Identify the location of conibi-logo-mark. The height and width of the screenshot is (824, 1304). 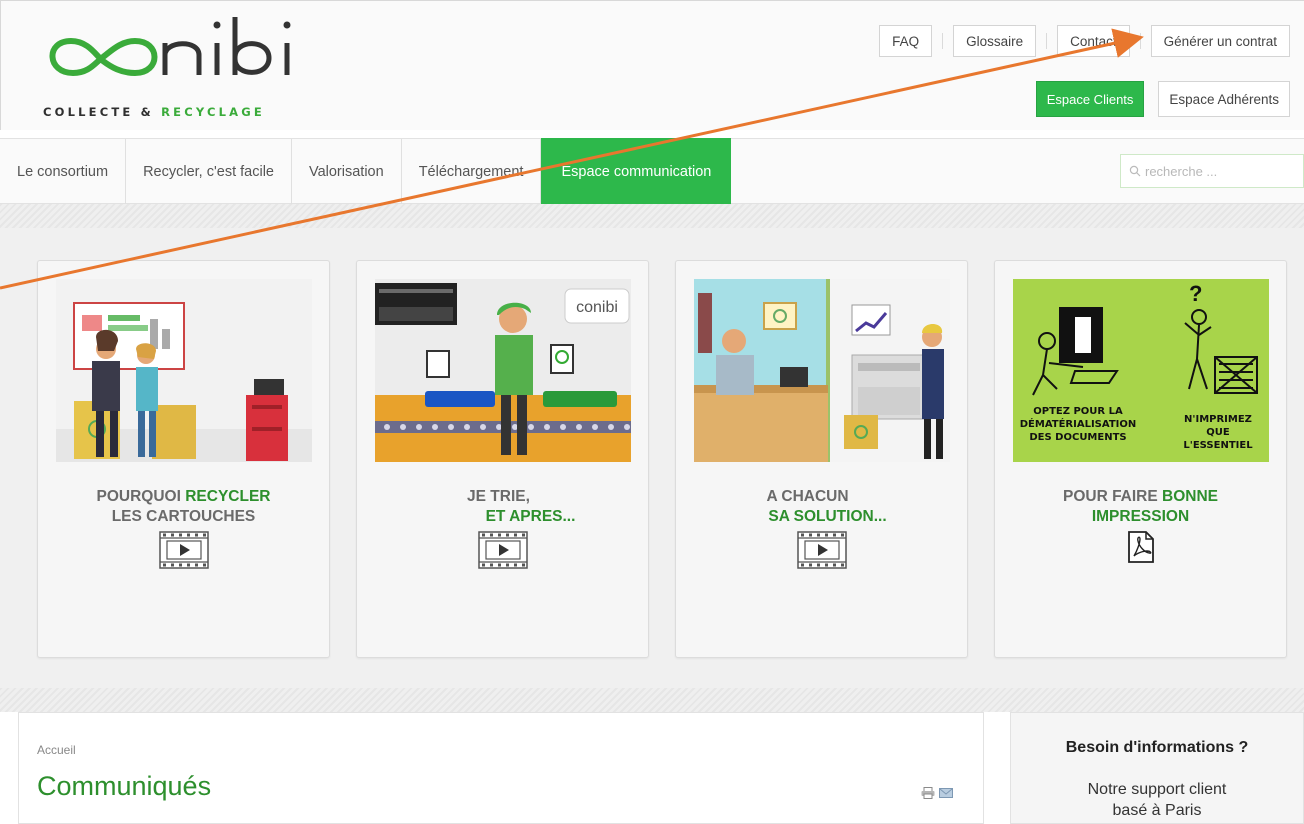
(170, 47).